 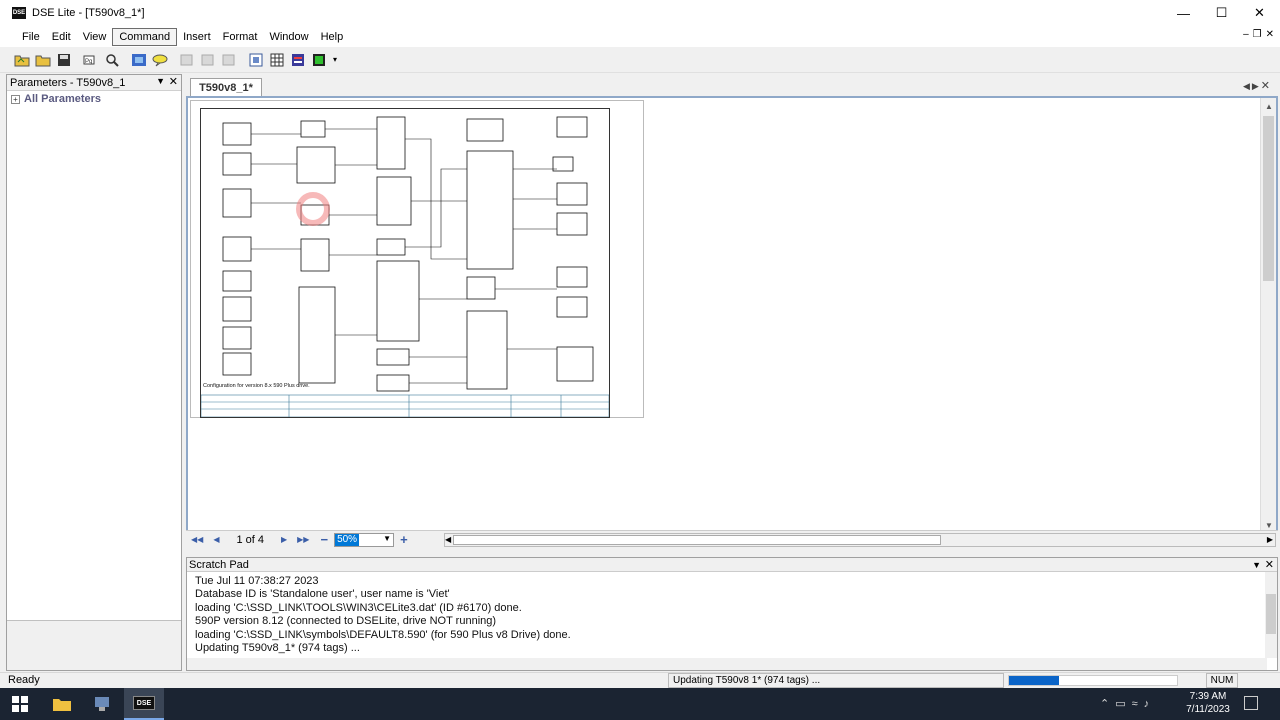 What do you see at coordinates (1246, 34) in the screenshot?
I see `mdi-minimize-icon: –` at bounding box center [1246, 34].